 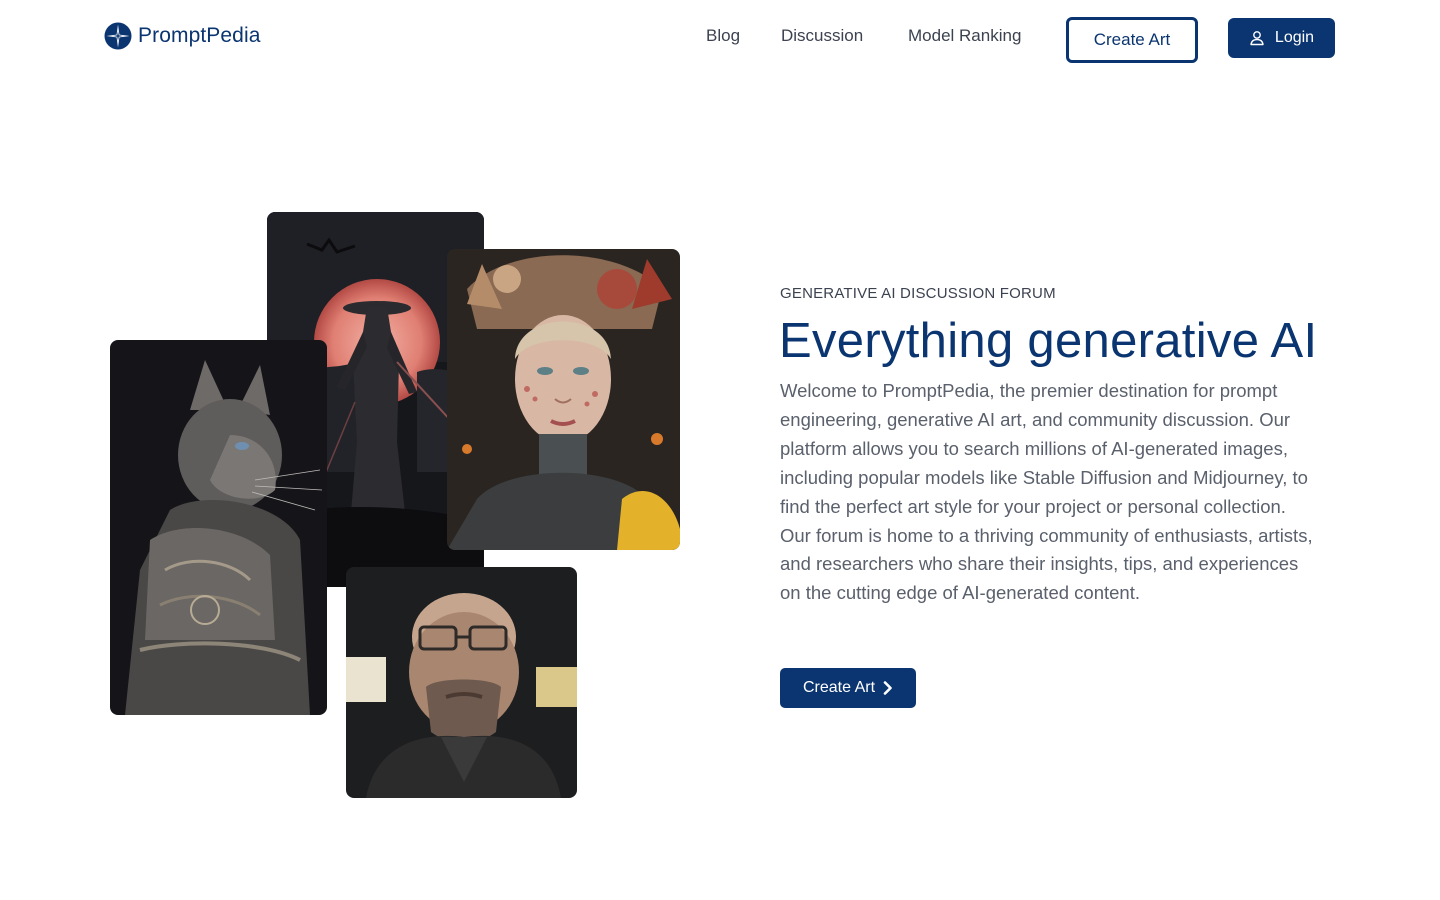 I want to click on compass-star-icon, so click(x=118, y=36).